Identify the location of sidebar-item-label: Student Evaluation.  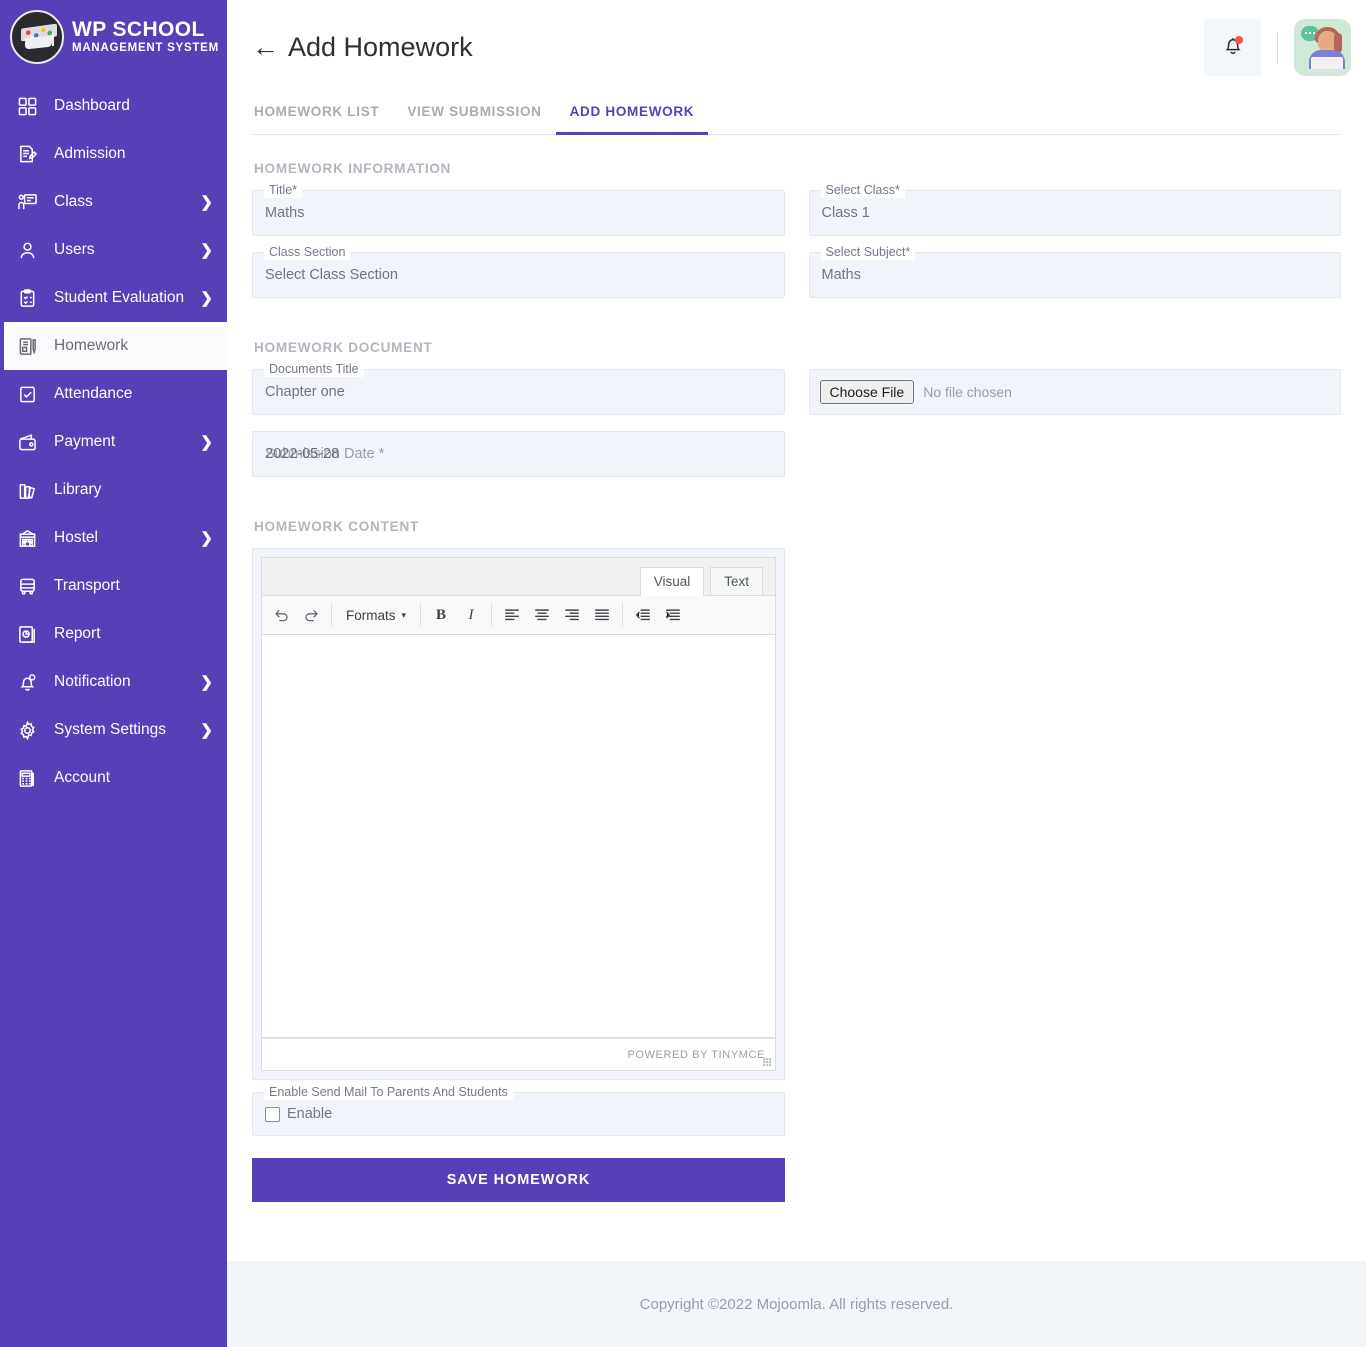
(119, 297).